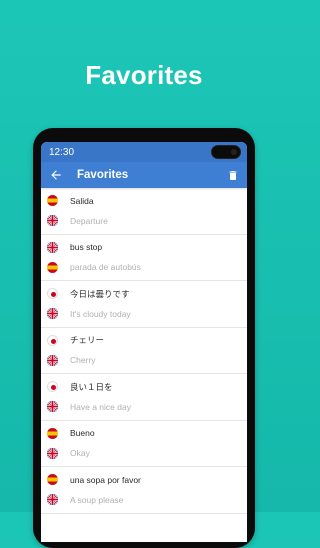 Image resolution: width=320 pixels, height=548 pixels. I want to click on source-line: 良い１日を, so click(147, 387).